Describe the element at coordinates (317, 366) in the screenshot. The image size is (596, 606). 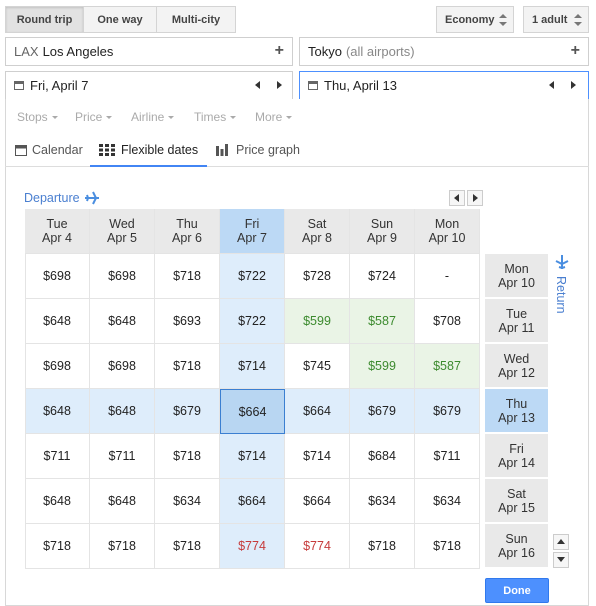
I see `price-cell: $745` at that location.